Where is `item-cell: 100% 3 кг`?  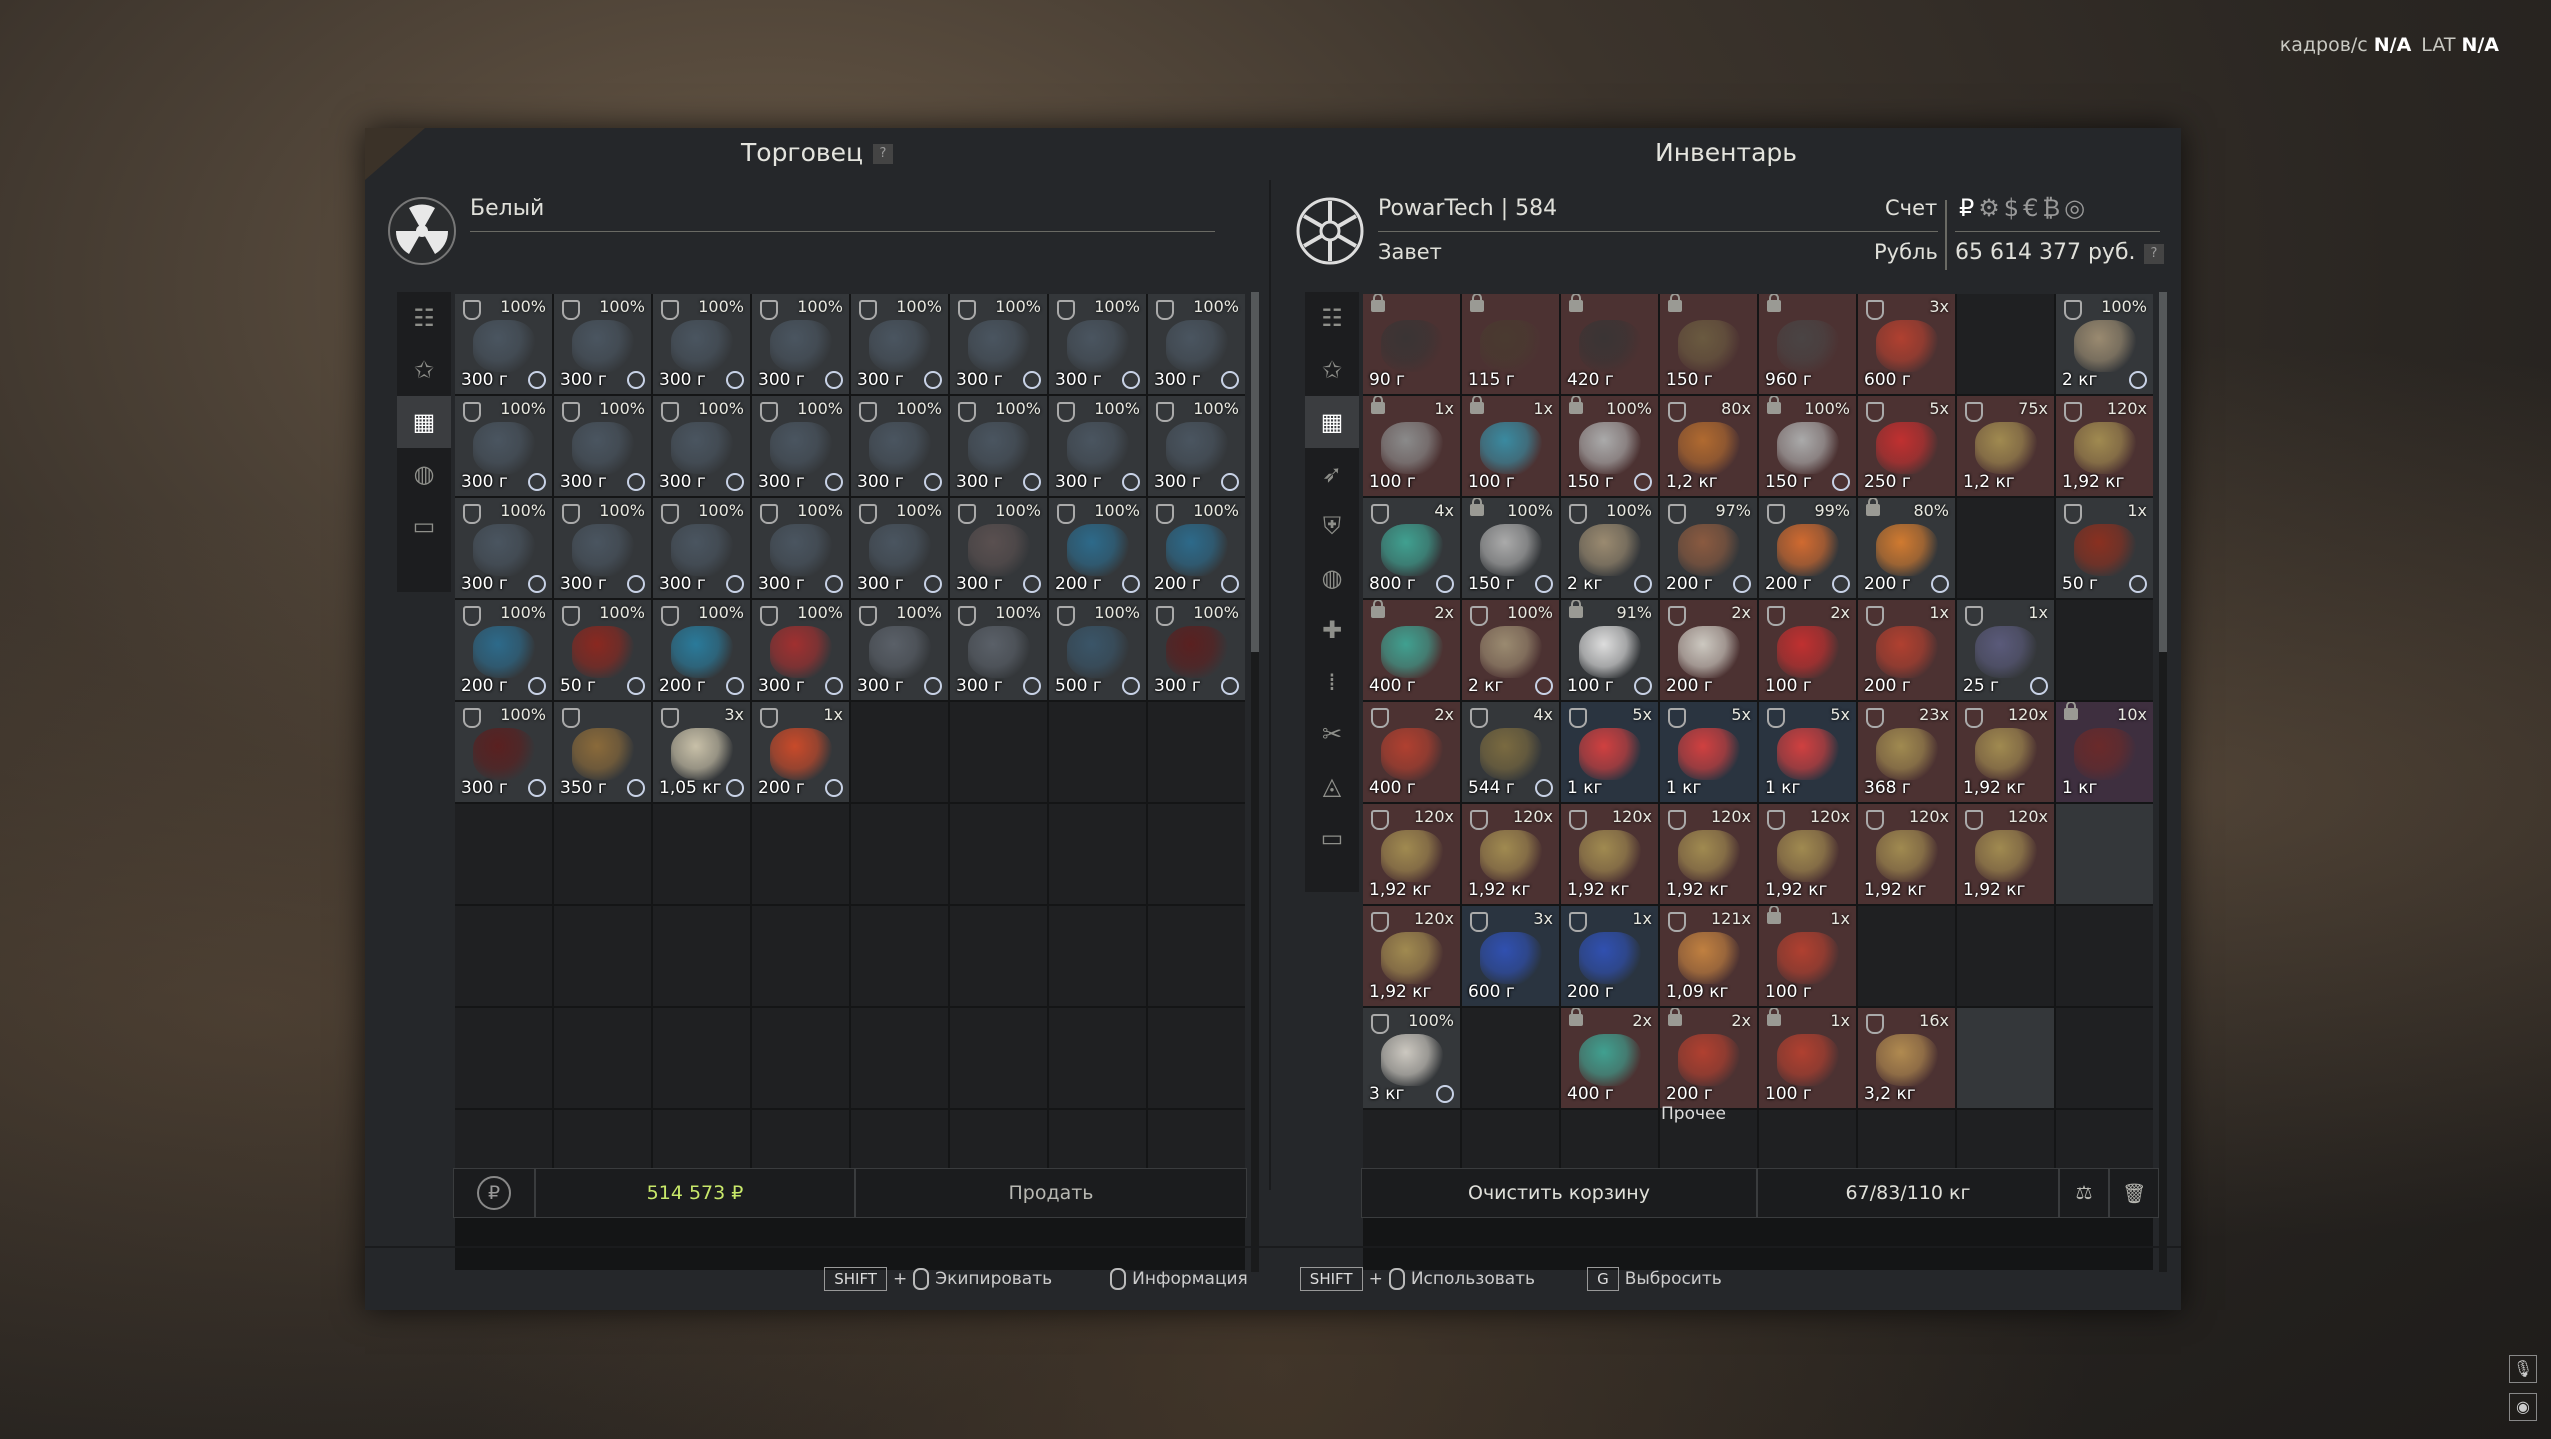
item-cell: 100% 3 кг is located at coordinates (1411, 1058).